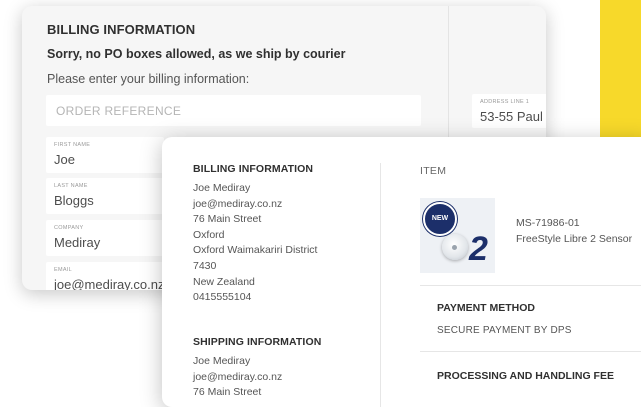 The width and height of the screenshot is (641, 407). What do you see at coordinates (525, 376) in the screenshot?
I see `processing-fee-heading: PROCESSING AND HANDLING FEE` at bounding box center [525, 376].